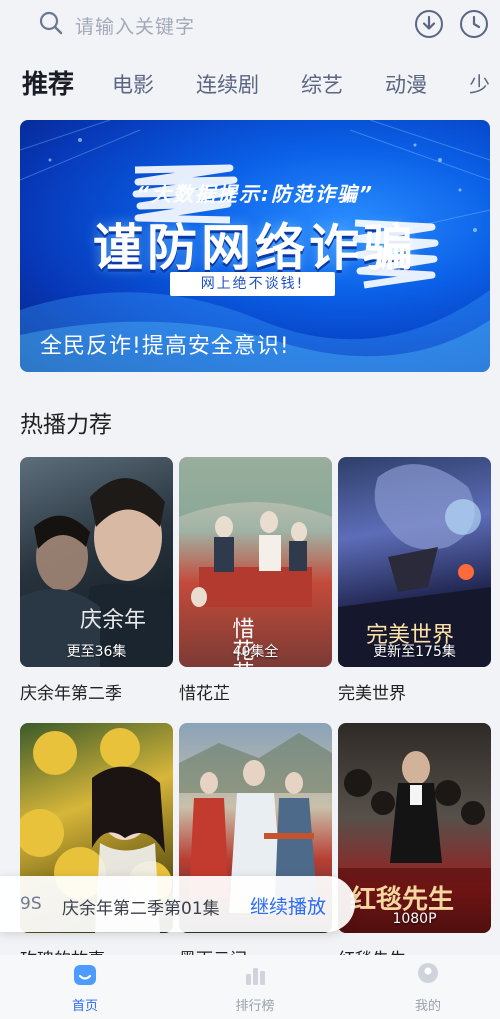 The height and width of the screenshot is (1019, 500). Describe the element at coordinates (414, 565) in the screenshot. I see `poster-artwork: 完美世界` at that location.